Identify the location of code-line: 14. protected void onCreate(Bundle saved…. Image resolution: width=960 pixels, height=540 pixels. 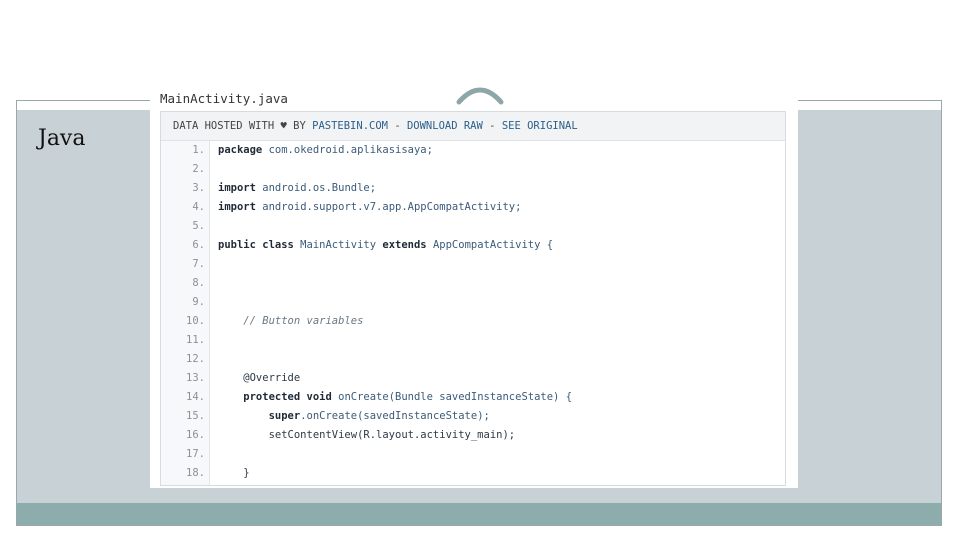
(473, 397).